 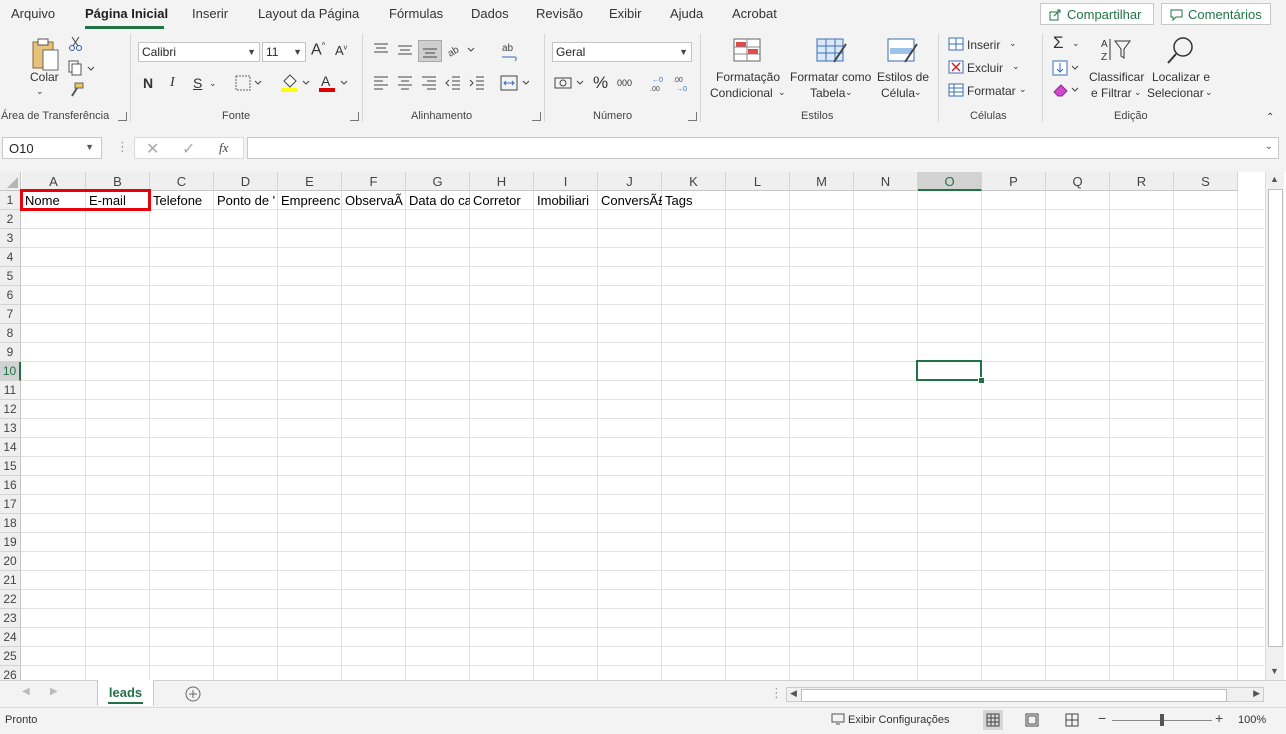 I want to click on select-all-button, so click(x=10, y=181).